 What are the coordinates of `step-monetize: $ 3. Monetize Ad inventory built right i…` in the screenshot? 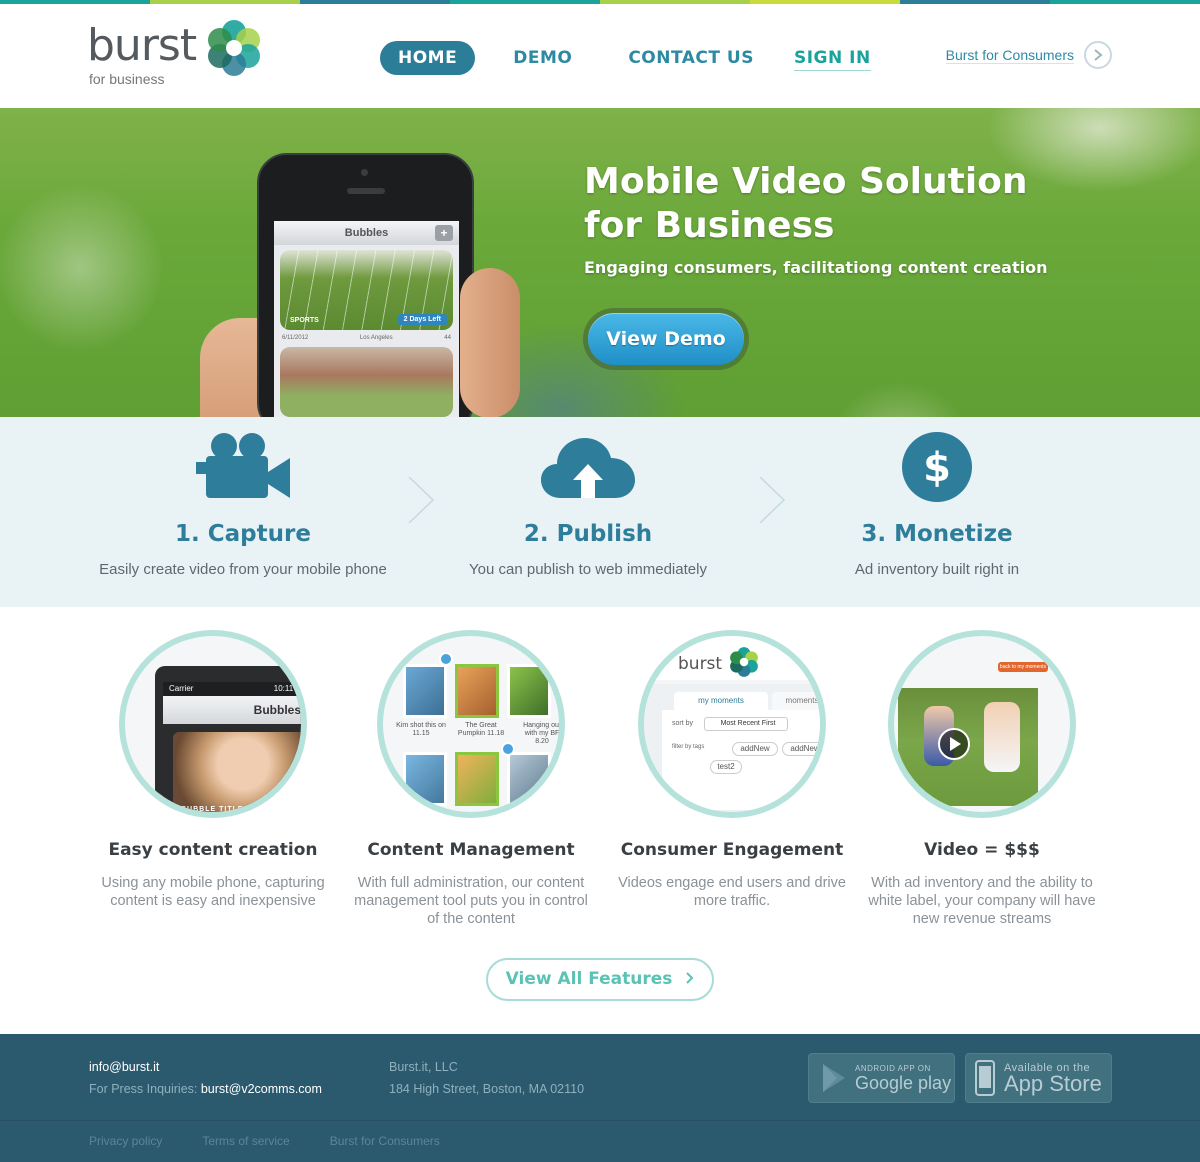 It's located at (937, 497).